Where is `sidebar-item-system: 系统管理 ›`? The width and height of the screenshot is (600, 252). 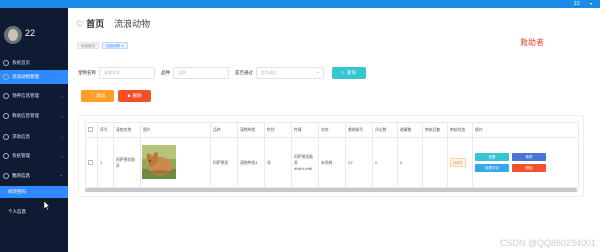 sidebar-item-system: 系统管理 › is located at coordinates (34, 156).